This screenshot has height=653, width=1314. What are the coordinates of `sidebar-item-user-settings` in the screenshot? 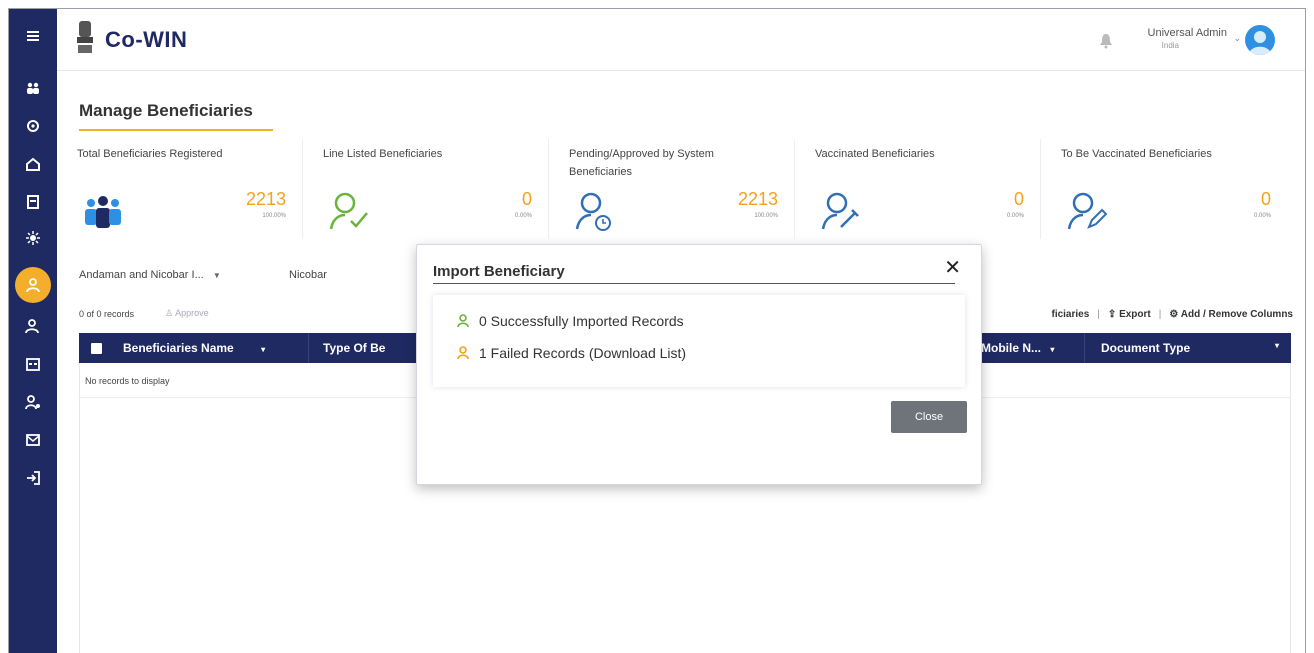 It's located at (33, 402).